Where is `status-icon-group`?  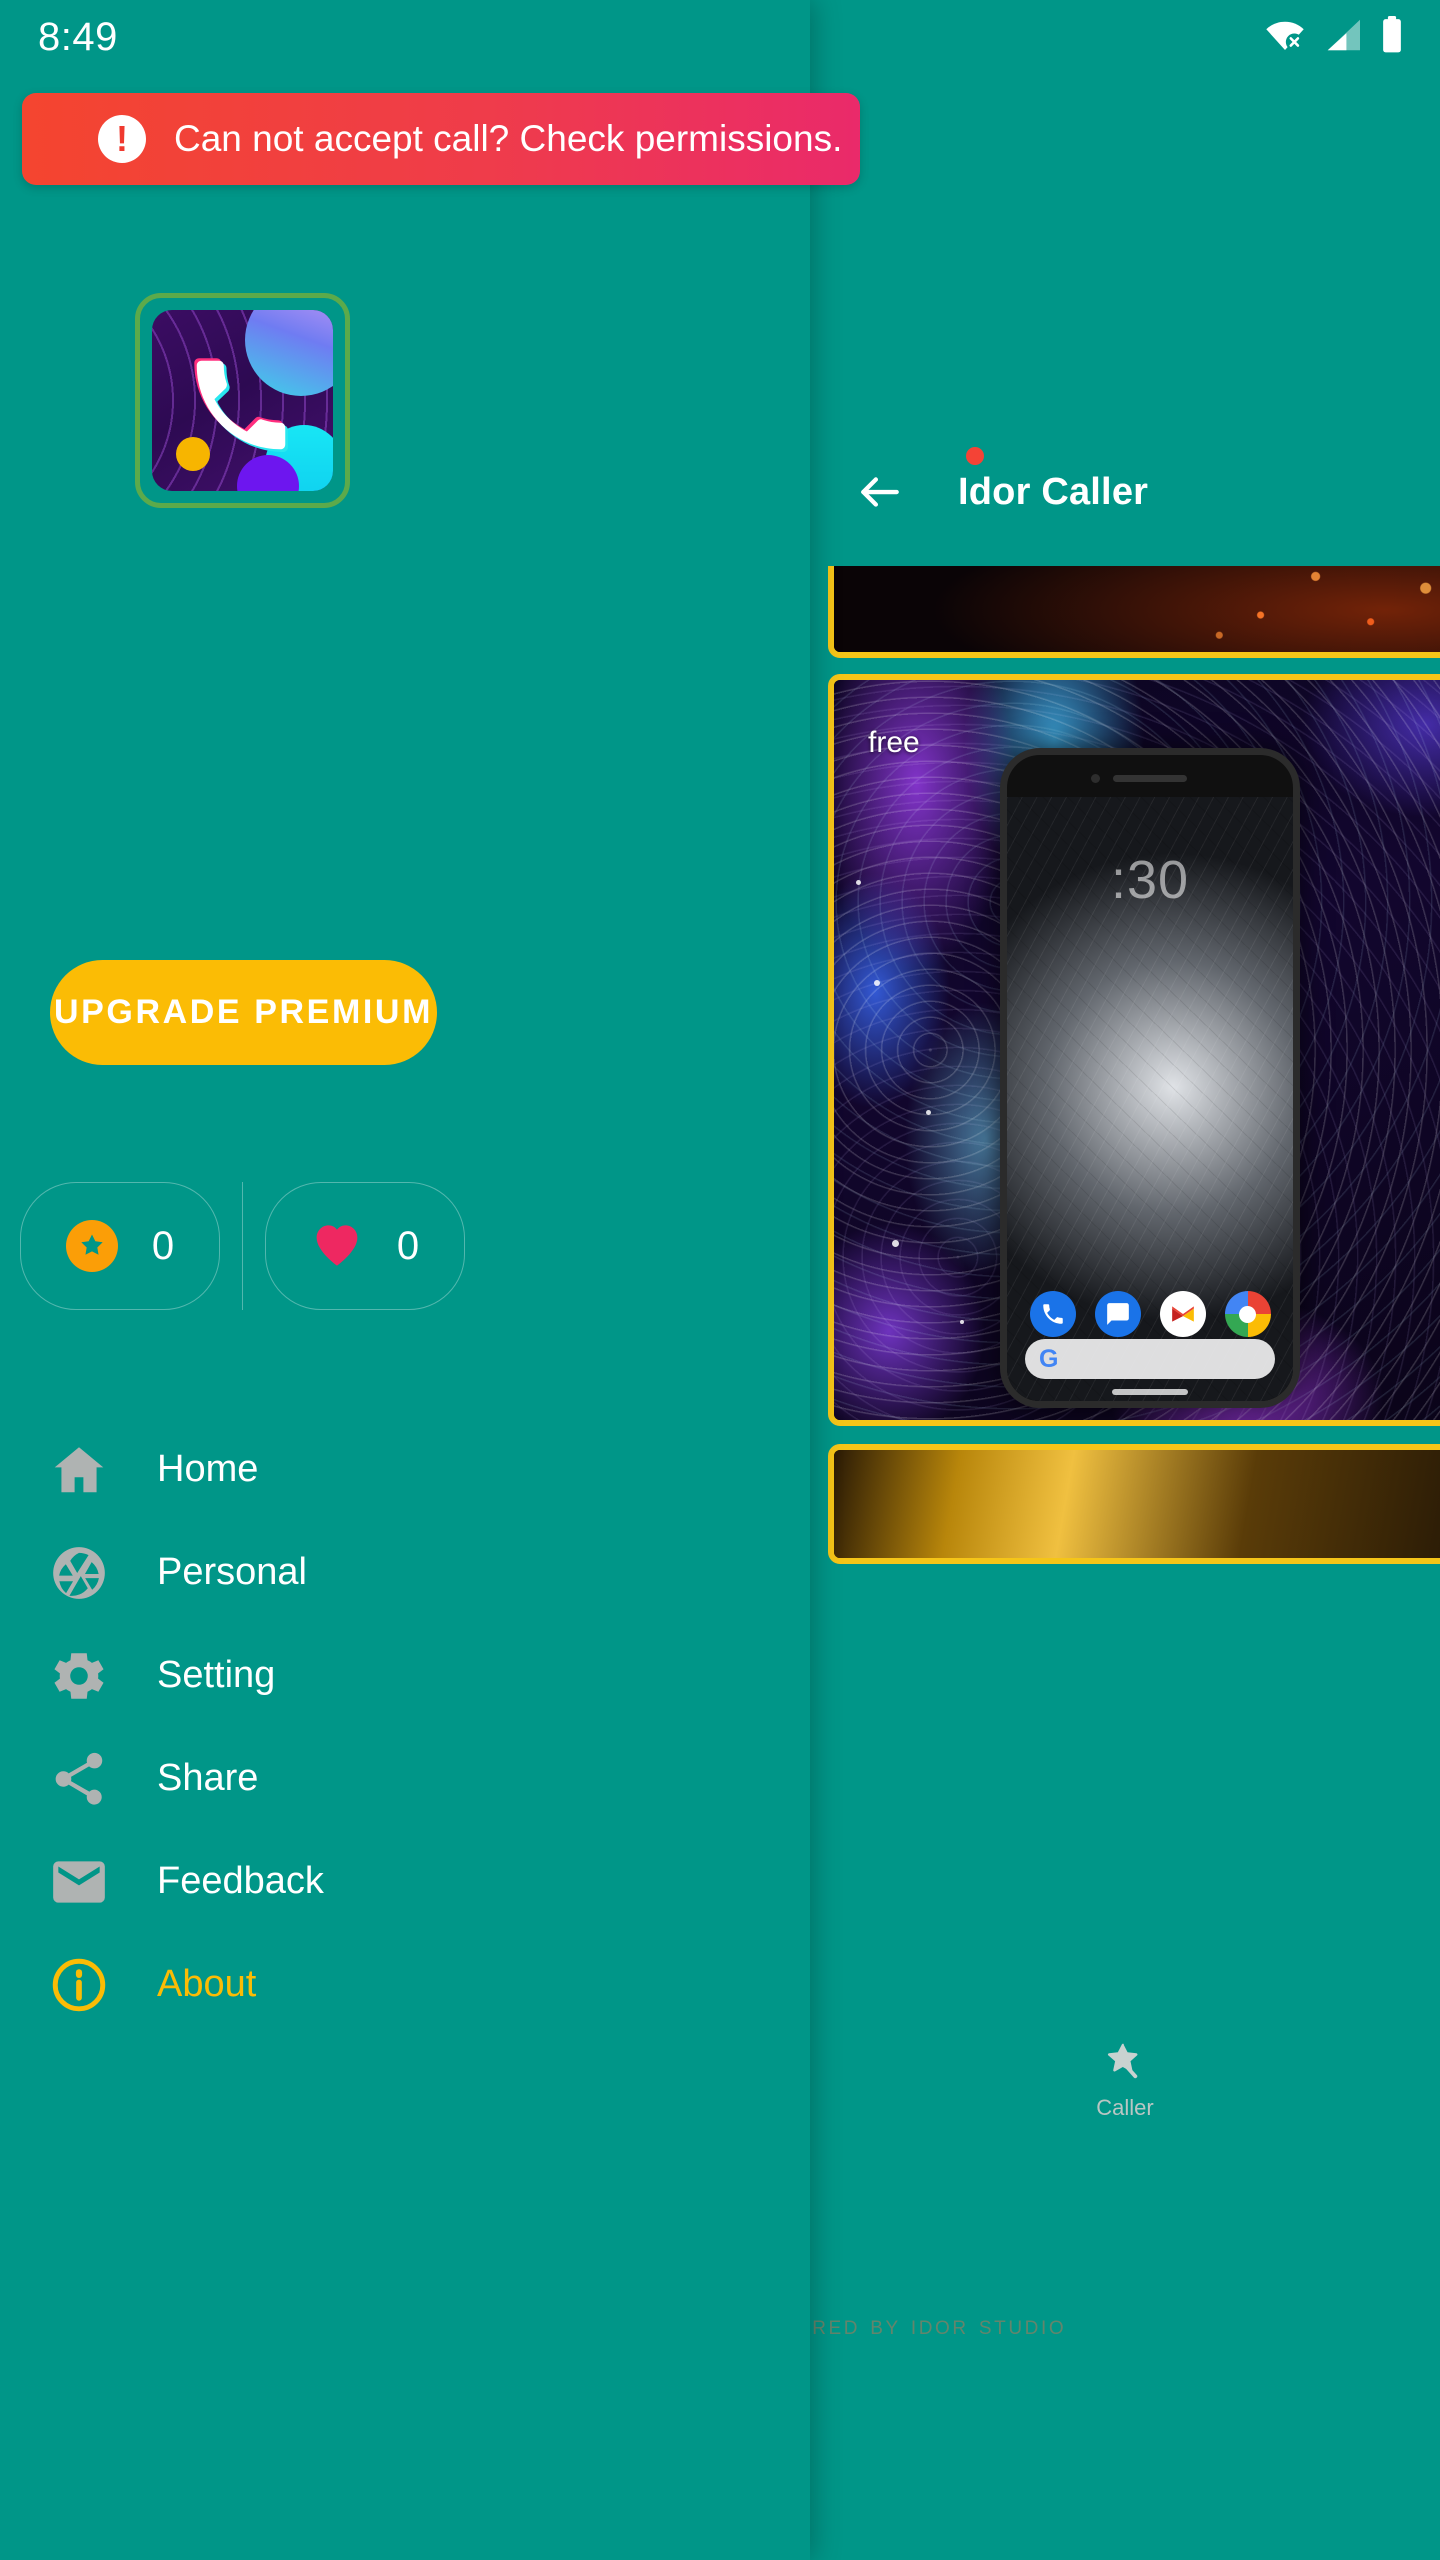
status-icon-group is located at coordinates (1334, 37).